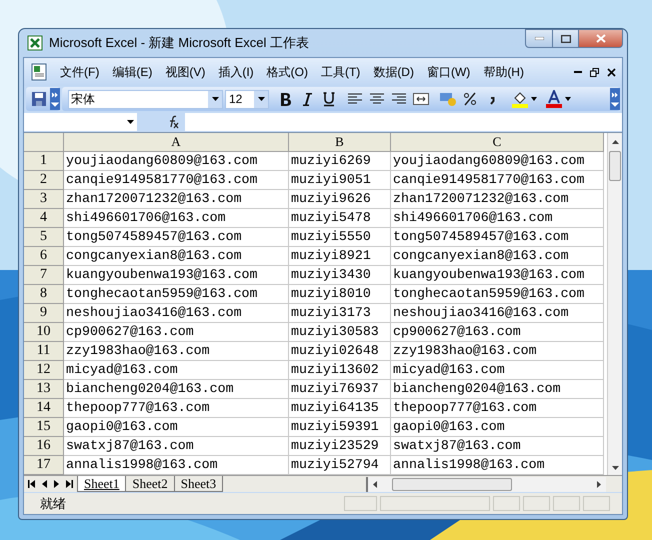 Image resolution: width=652 pixels, height=540 pixels. I want to click on table-cell: muziyi30583, so click(340, 332).